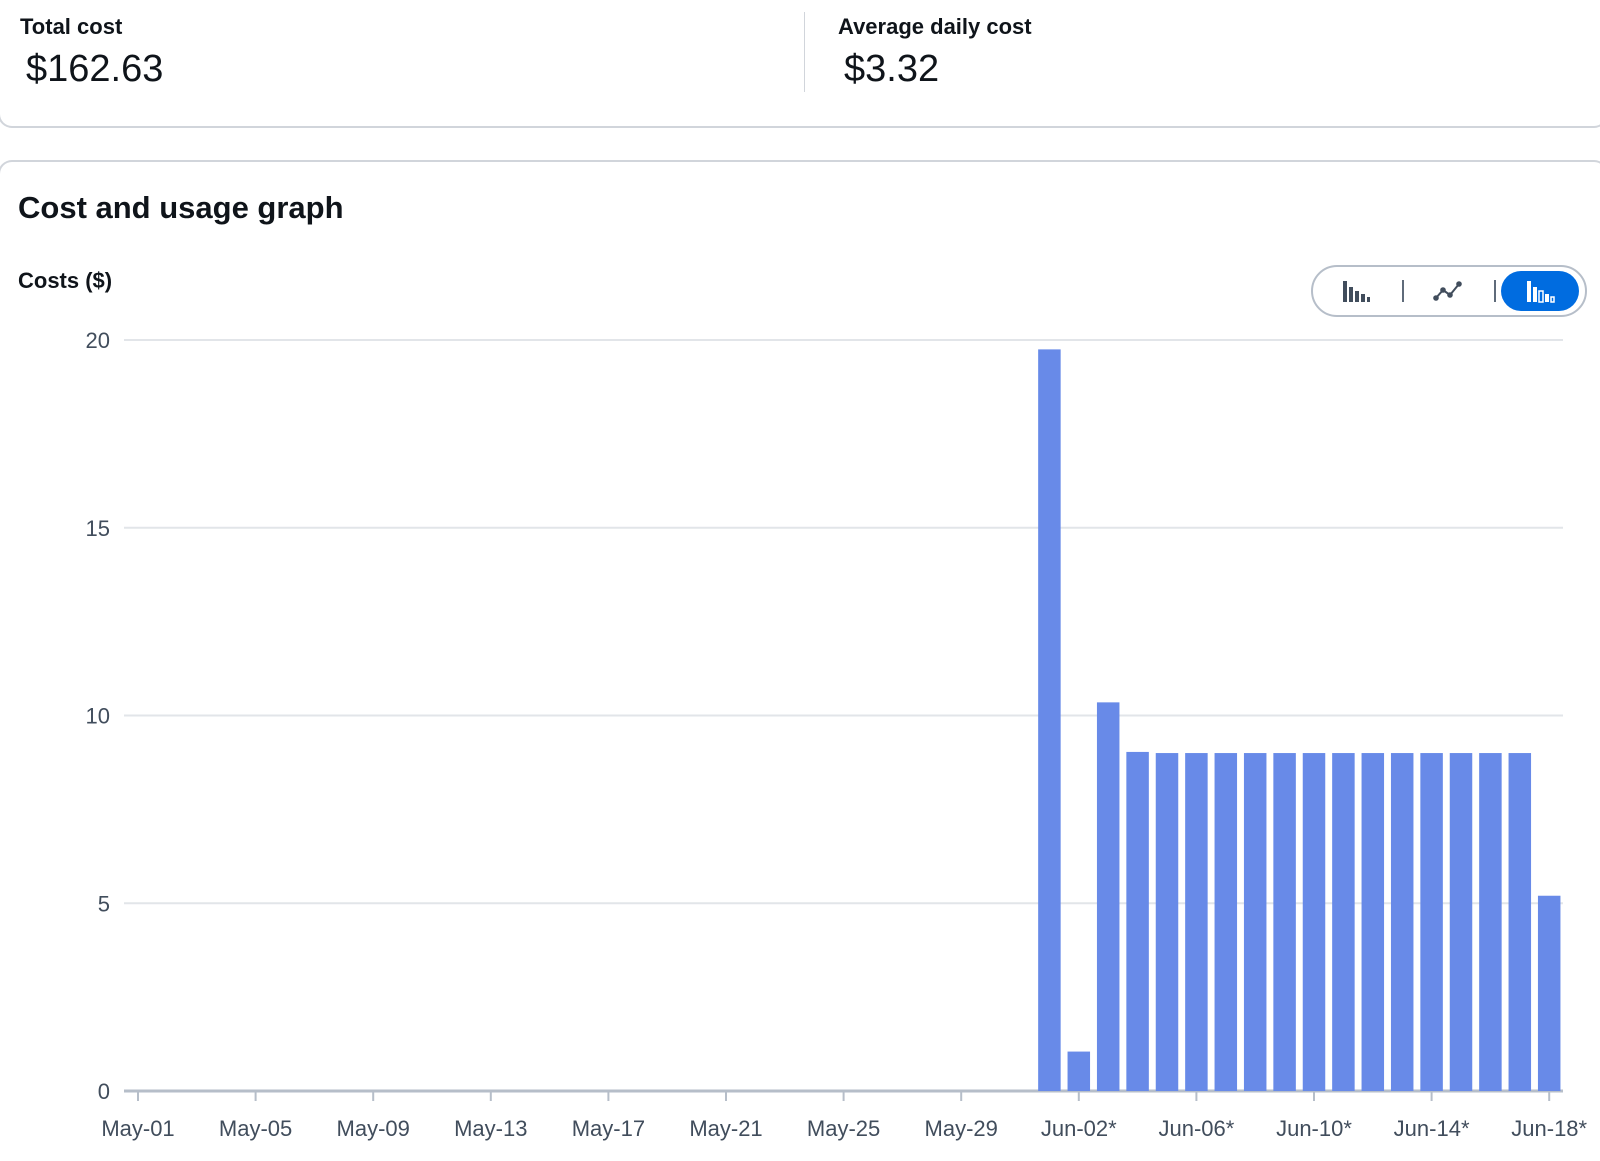 The image size is (1600, 1161). What do you see at coordinates (104, 903) in the screenshot?
I see `y-tick-label: 5` at bounding box center [104, 903].